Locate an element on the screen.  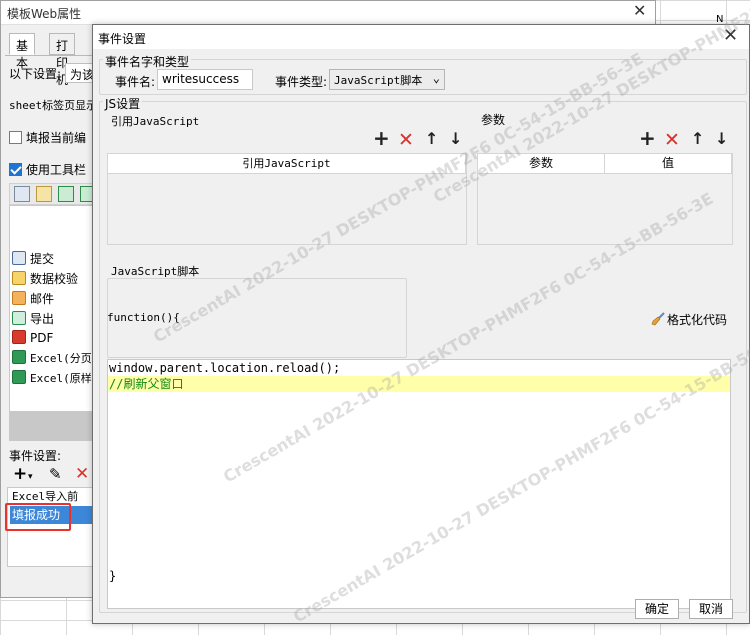
use-toolbar-checkbox is located at coordinates (15, 169).